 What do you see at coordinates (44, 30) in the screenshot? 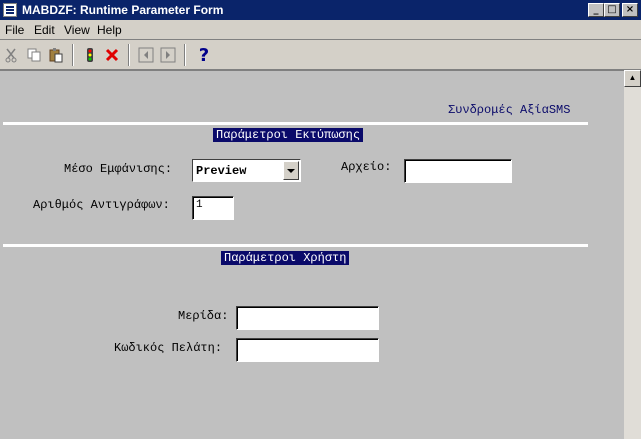
I see `menu-edit: Edit` at bounding box center [44, 30].